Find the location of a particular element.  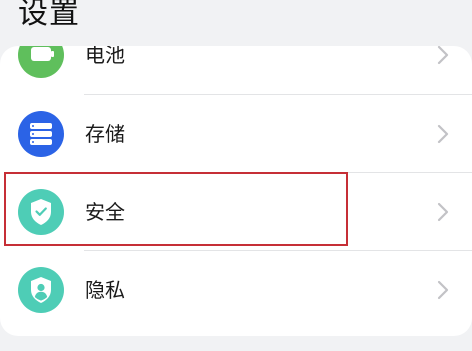

settings-item-label: 电池 is located at coordinates (105, 56).